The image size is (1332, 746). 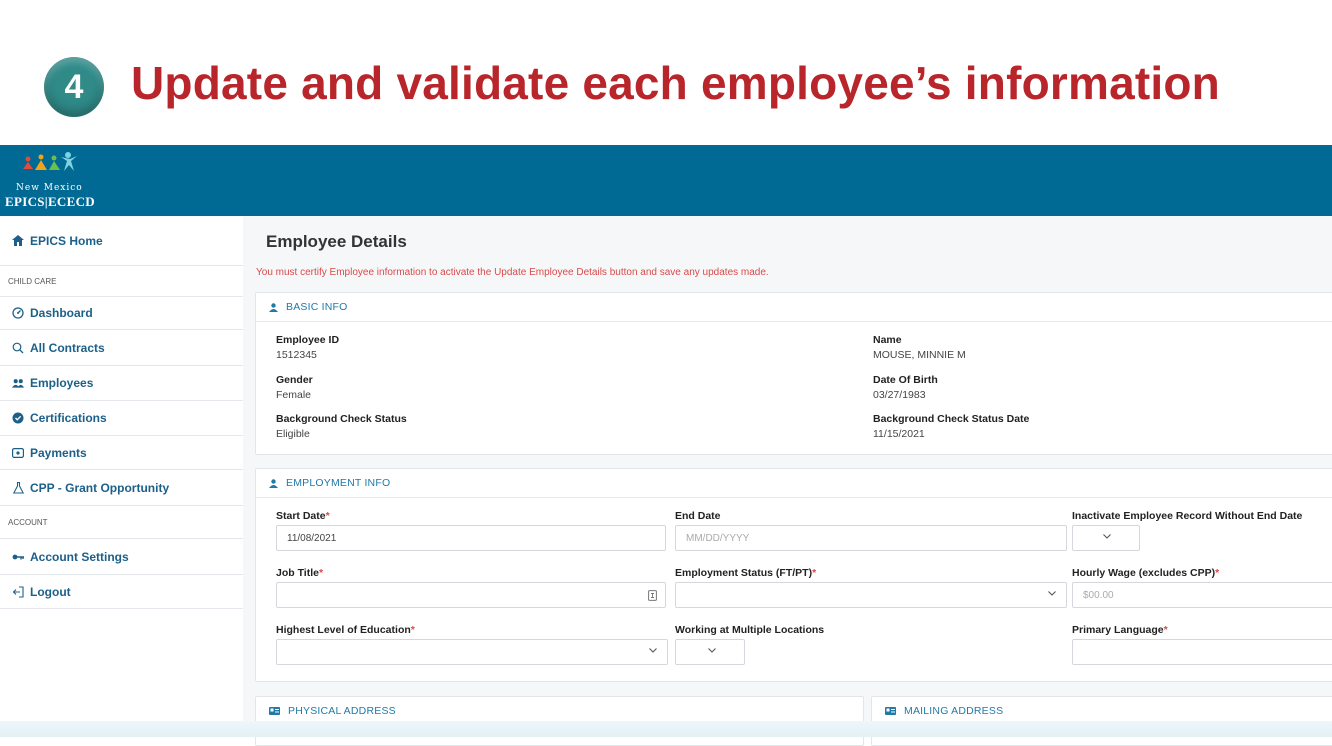 What do you see at coordinates (905, 387) in the screenshot?
I see `dob-field: Date Of Birth 03/27/1983` at bounding box center [905, 387].